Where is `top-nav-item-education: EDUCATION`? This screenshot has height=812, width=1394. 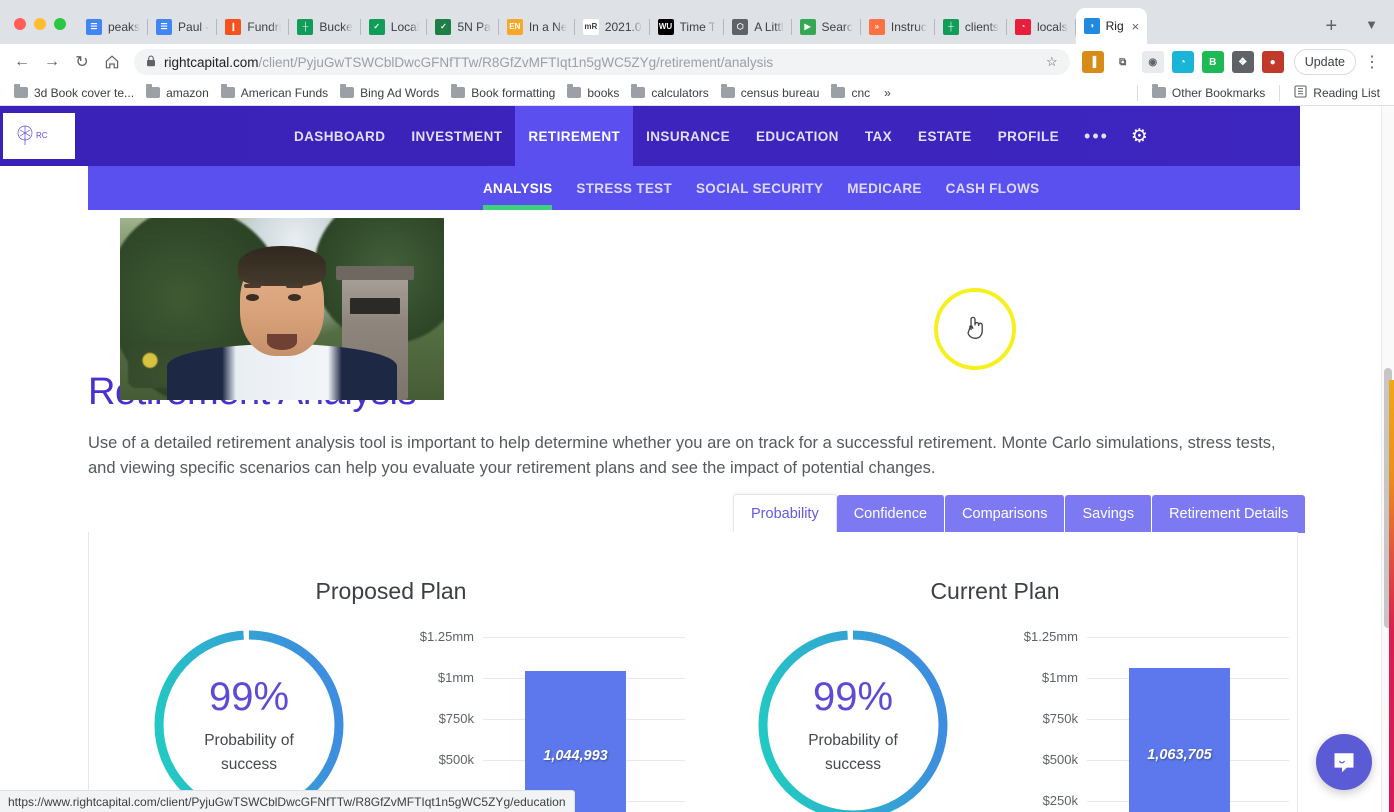
top-nav-item-education: EDUCATION is located at coordinates (797, 136).